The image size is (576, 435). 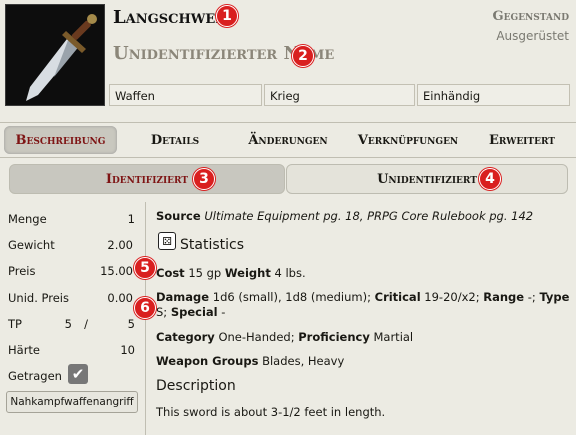 What do you see at coordinates (532, 36) in the screenshot?
I see `item-status-label: Ausgerüstet` at bounding box center [532, 36].